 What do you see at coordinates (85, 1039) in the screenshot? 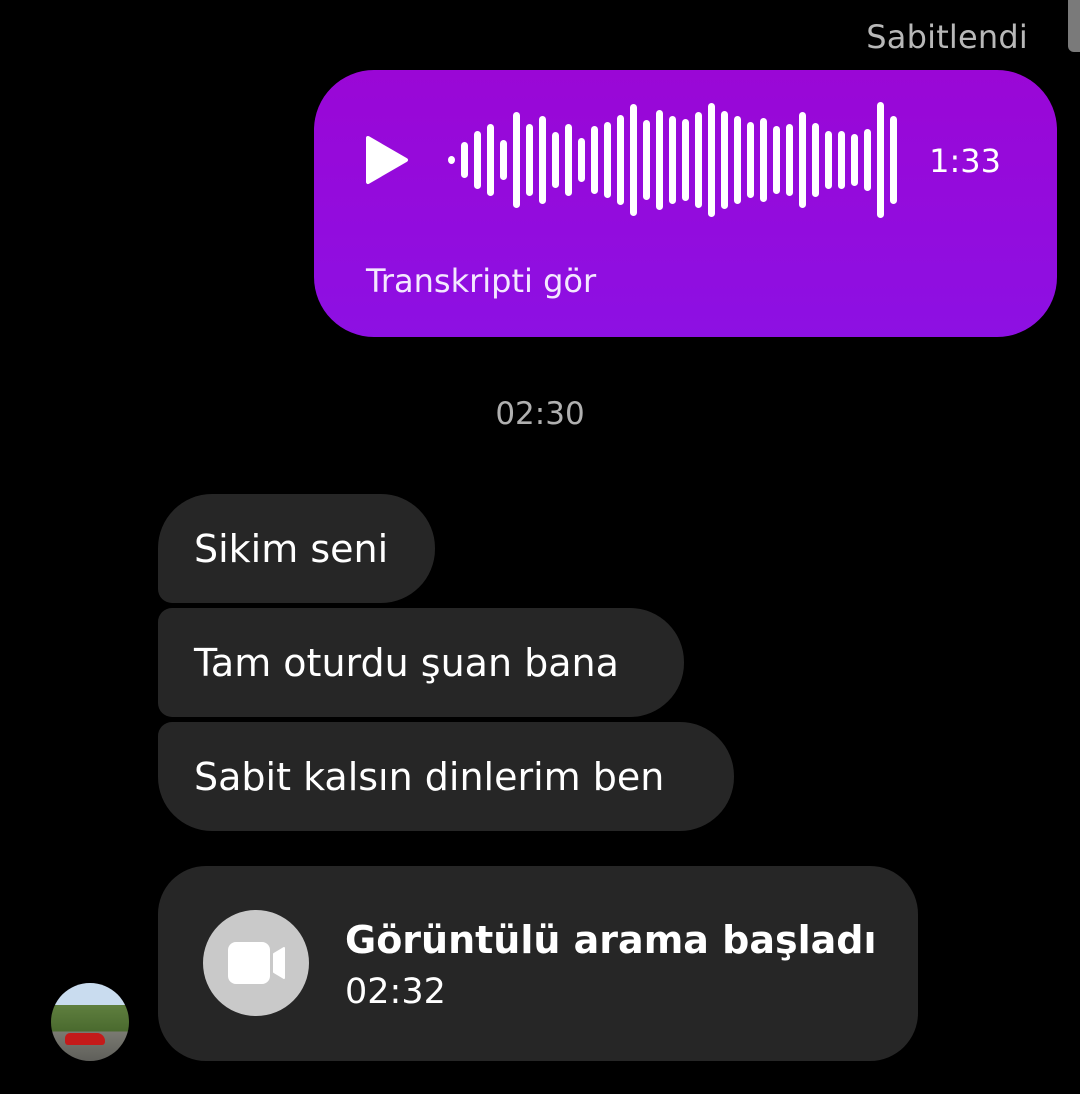
I see `avatar-car-image` at bounding box center [85, 1039].